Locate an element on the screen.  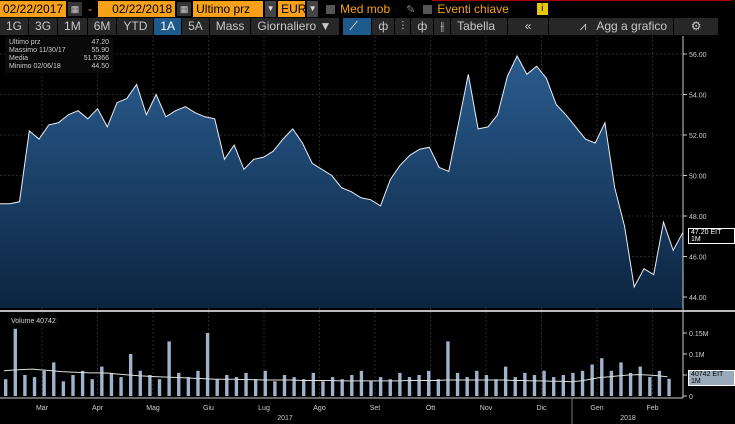
legend-item: Massimo 11/30/17 55.90 is located at coordinates (59, 50).